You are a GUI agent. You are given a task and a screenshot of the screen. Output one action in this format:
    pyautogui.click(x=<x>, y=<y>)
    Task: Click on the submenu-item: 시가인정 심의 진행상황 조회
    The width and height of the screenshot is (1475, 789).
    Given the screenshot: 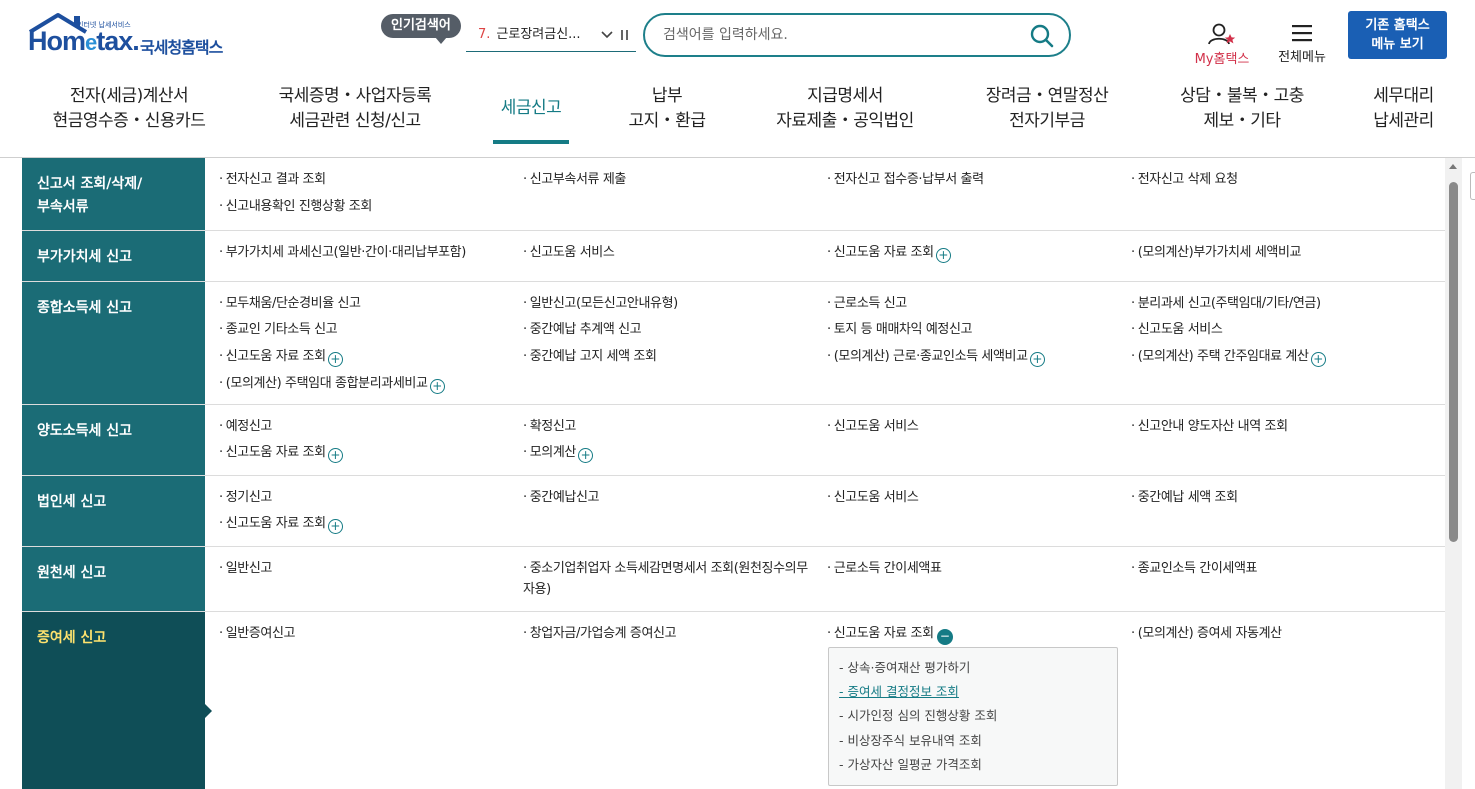 What is the action you would take?
    pyautogui.click(x=978, y=716)
    